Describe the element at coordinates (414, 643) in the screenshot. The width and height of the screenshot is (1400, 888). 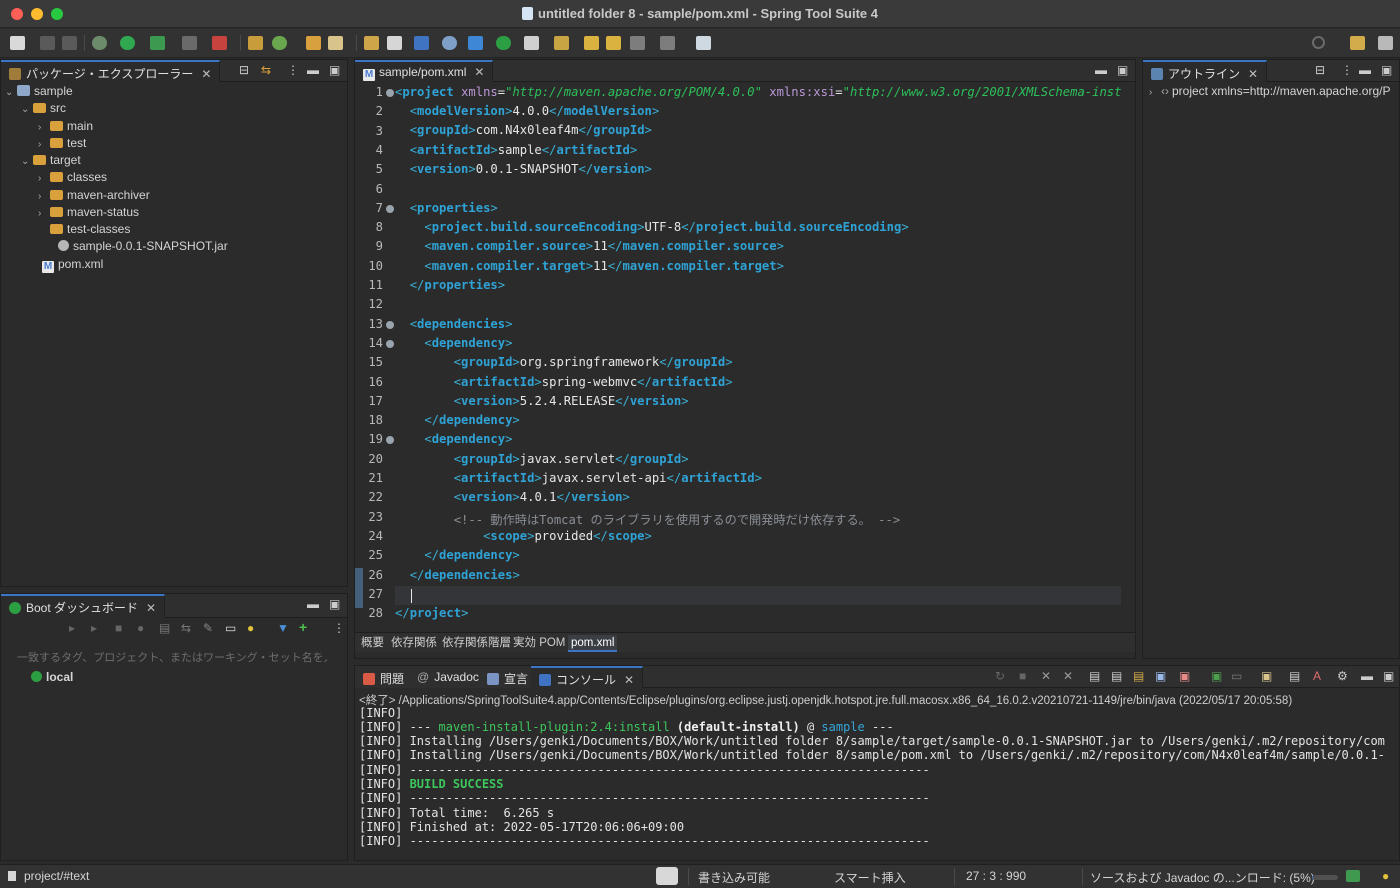
I see `tab-dependencies: 依存関係` at that location.